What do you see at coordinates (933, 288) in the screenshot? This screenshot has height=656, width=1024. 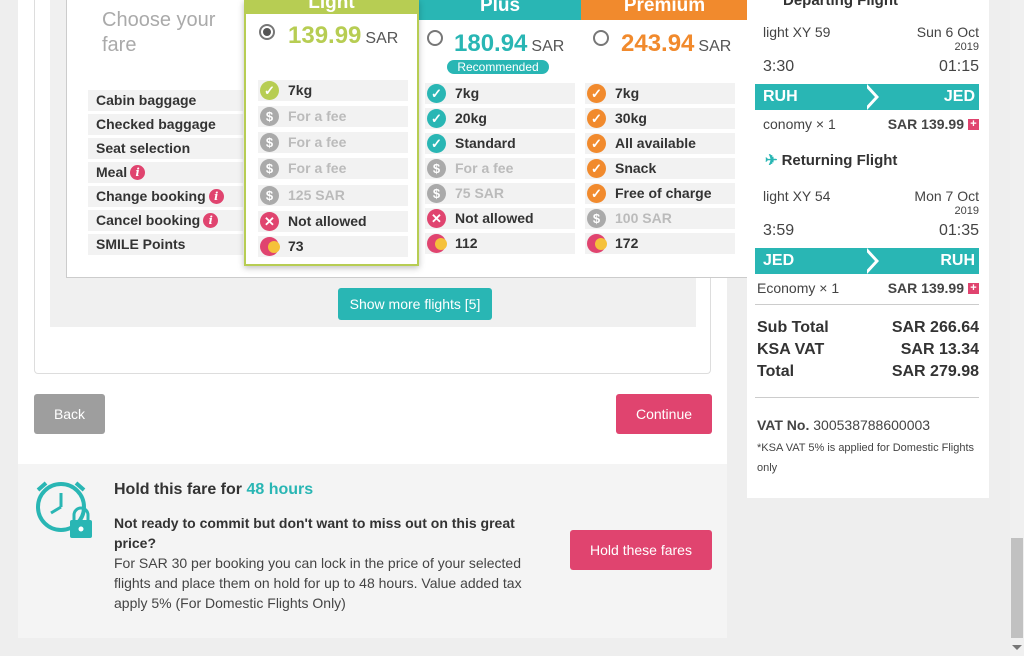 I see `returning-price: SAR 139.99 +` at bounding box center [933, 288].